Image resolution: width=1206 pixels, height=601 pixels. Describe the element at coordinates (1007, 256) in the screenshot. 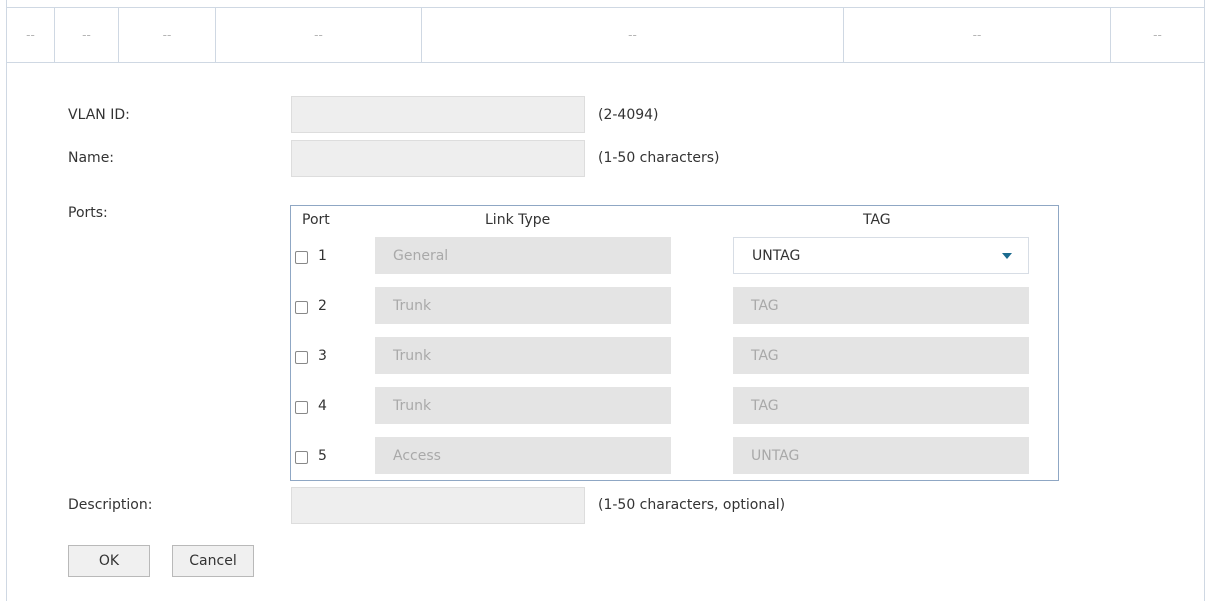

I see `chevron-down-icon` at that location.